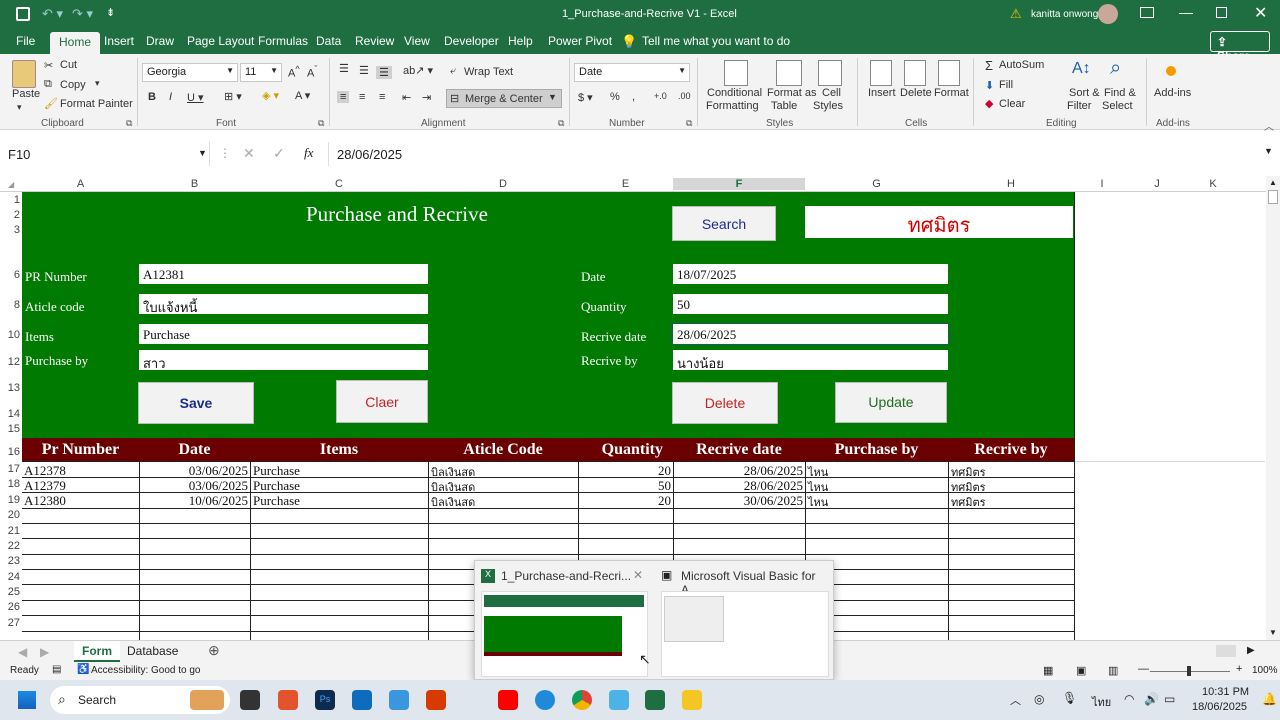 The image size is (1280, 720). Describe the element at coordinates (1269, 699) in the screenshot. I see `notification-icon: 🔔` at that location.